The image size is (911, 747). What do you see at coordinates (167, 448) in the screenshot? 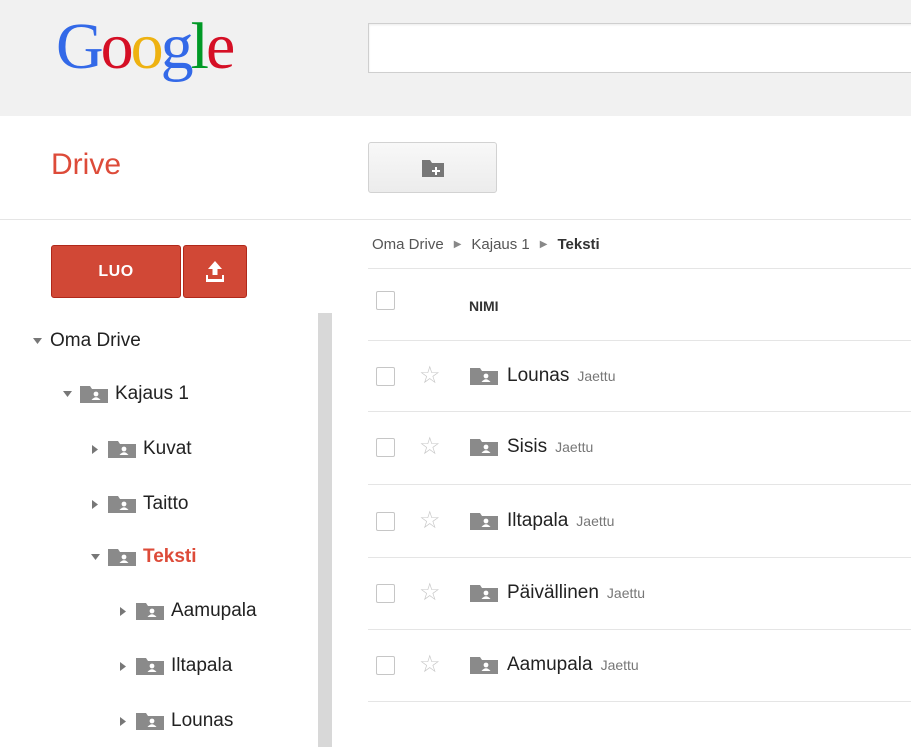
I see `sidebar-item-label: Kuvat` at bounding box center [167, 448].